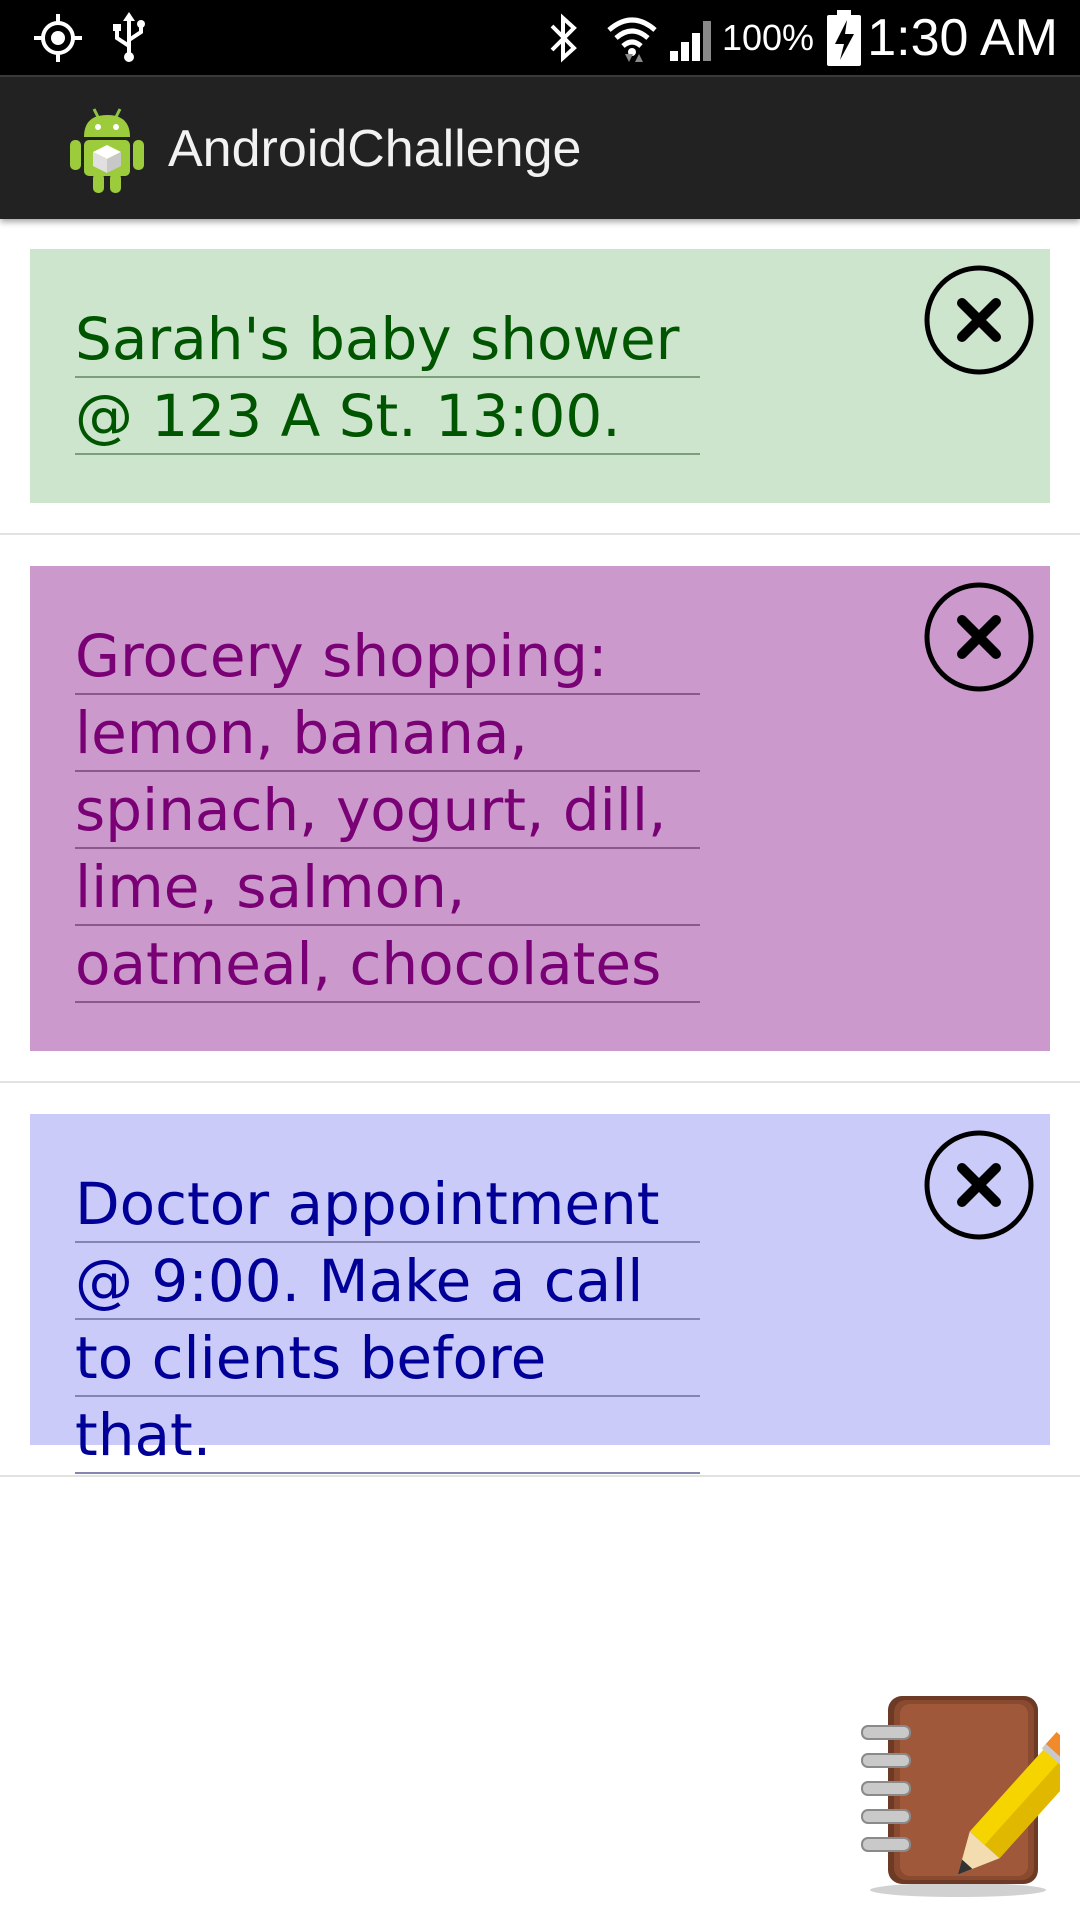  I want to click on gps-icon, so click(58, 37).